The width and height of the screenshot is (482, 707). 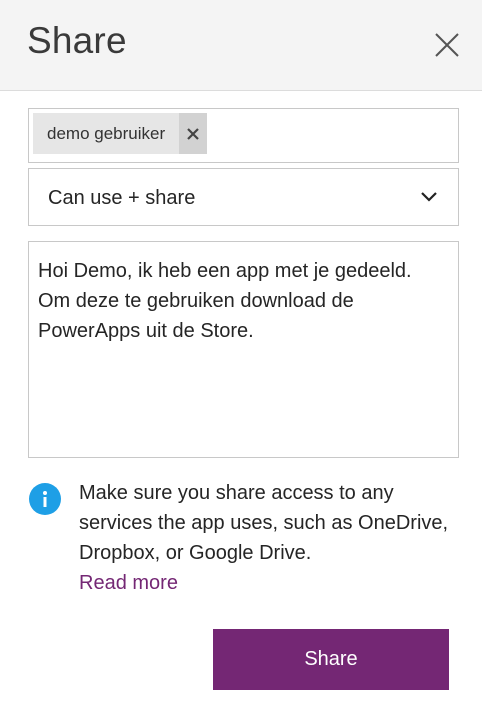 I want to click on recipient-remove-button, so click(x=193, y=133).